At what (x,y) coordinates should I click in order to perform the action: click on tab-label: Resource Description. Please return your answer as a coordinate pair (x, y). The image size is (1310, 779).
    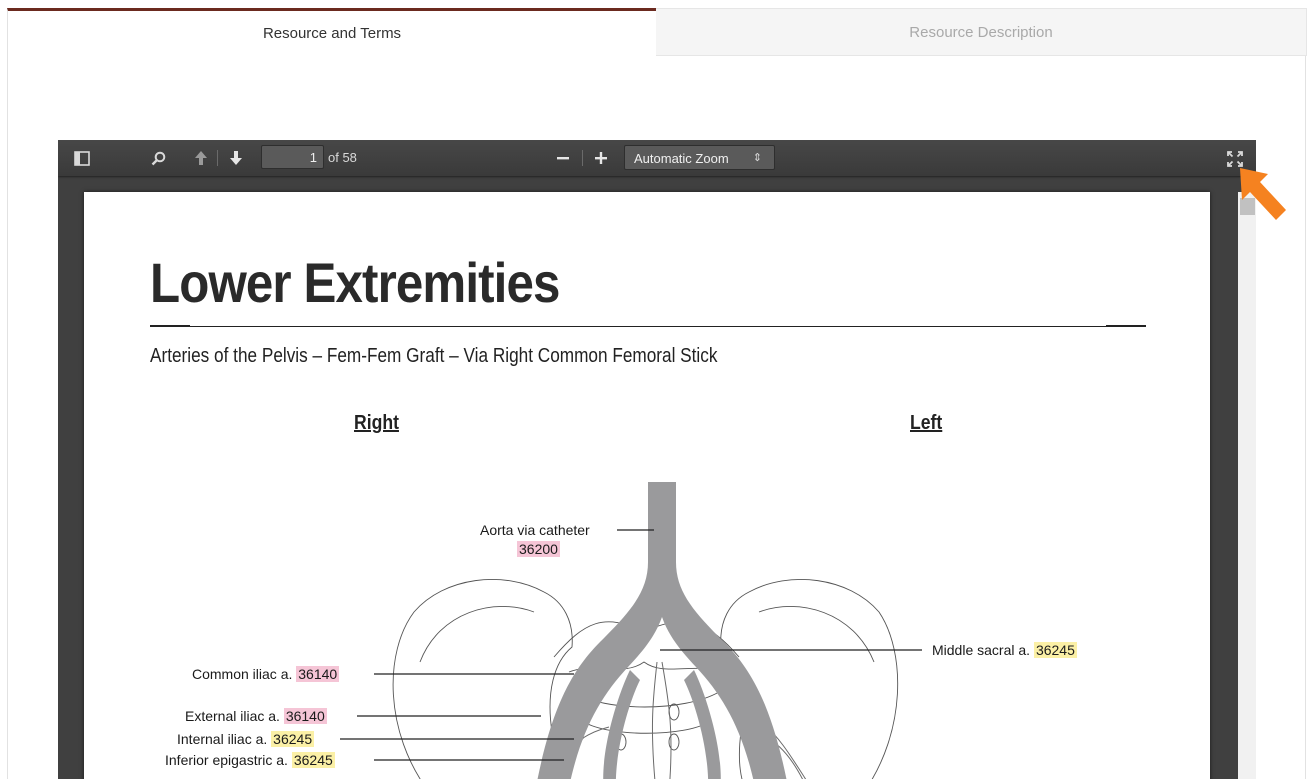
    Looking at the image, I should click on (981, 32).